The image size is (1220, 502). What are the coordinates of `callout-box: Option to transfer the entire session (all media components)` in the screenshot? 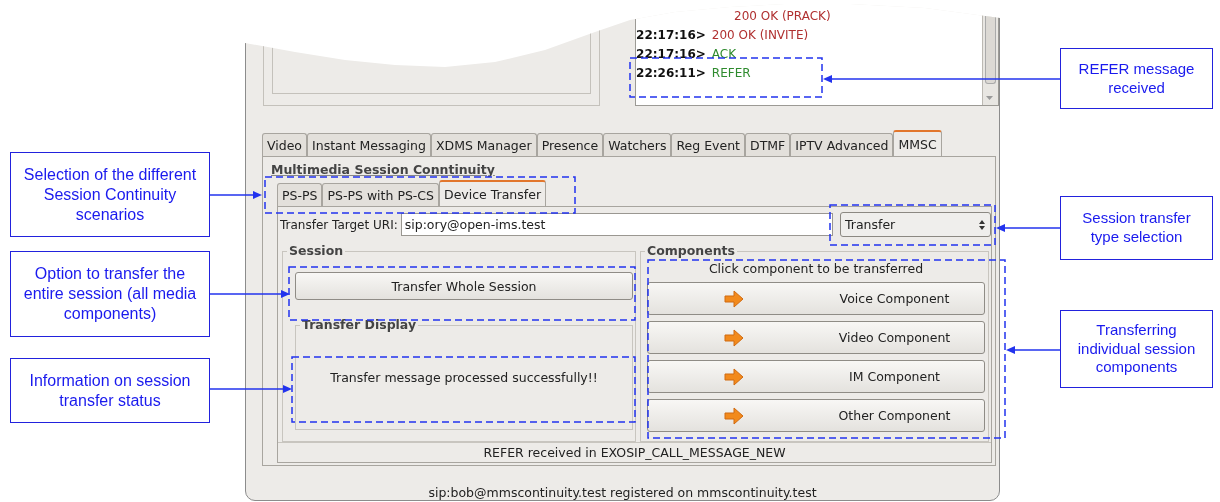 It's located at (110, 294).